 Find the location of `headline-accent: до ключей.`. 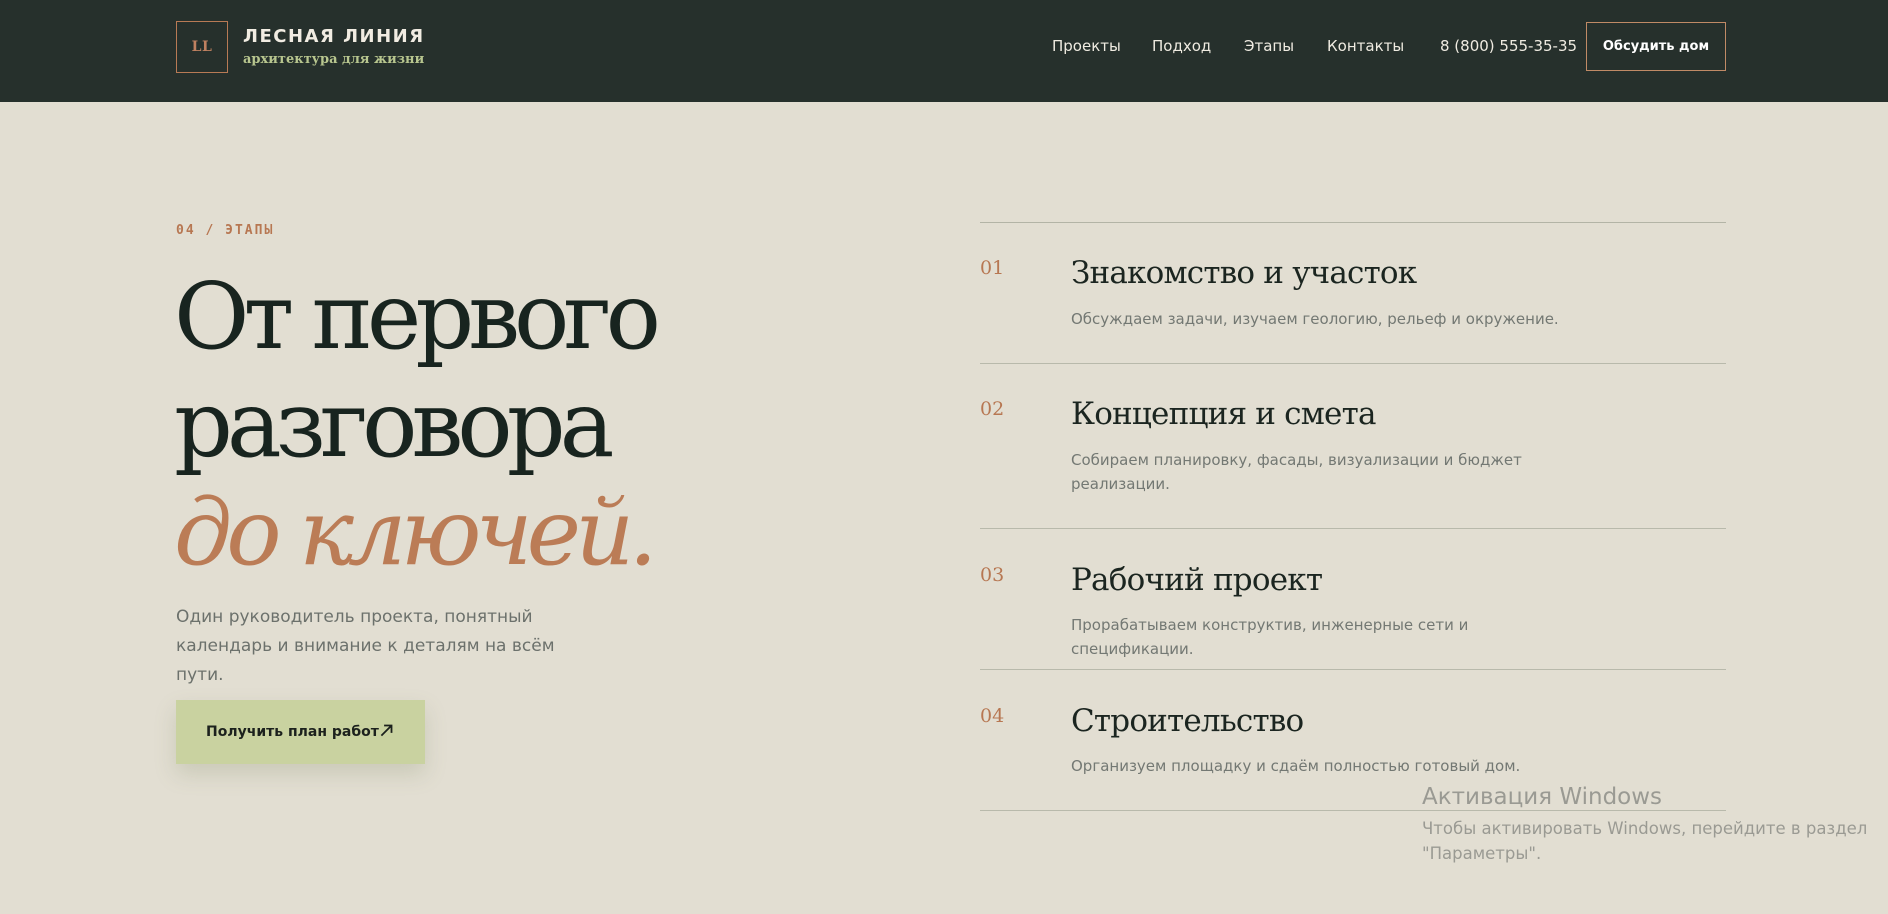

headline-accent: до ключей. is located at coordinates (416, 532).